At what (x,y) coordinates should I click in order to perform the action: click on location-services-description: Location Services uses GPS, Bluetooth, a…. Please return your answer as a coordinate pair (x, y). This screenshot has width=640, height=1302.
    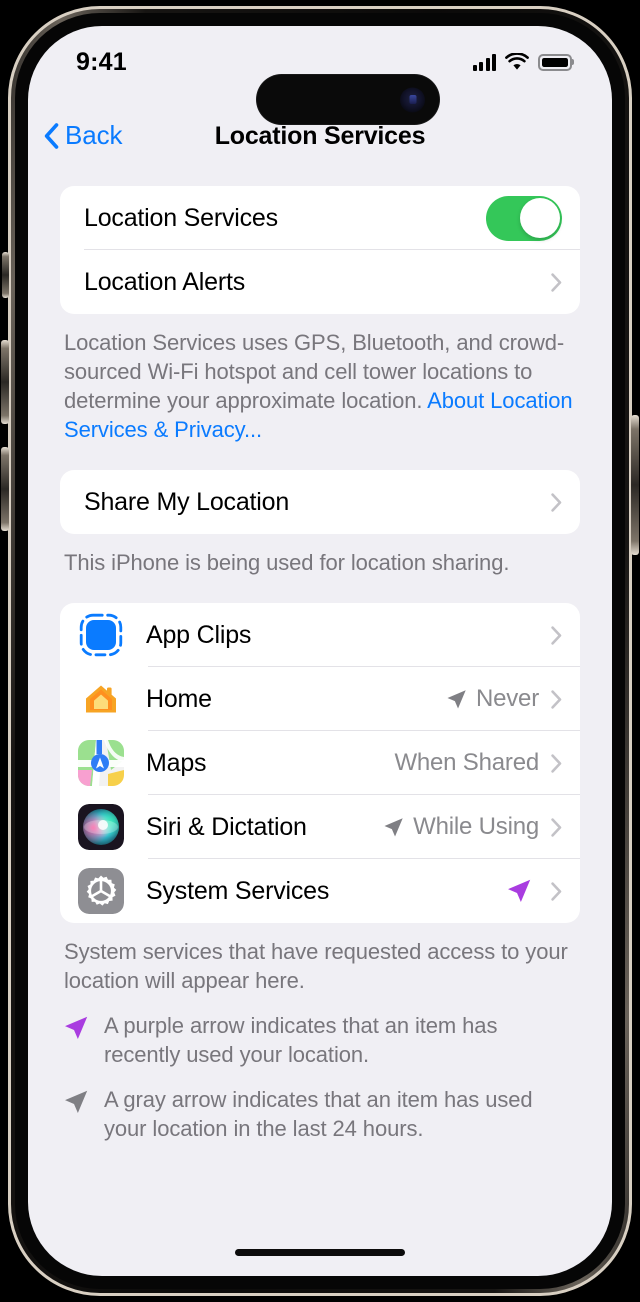
    Looking at the image, I should click on (320, 386).